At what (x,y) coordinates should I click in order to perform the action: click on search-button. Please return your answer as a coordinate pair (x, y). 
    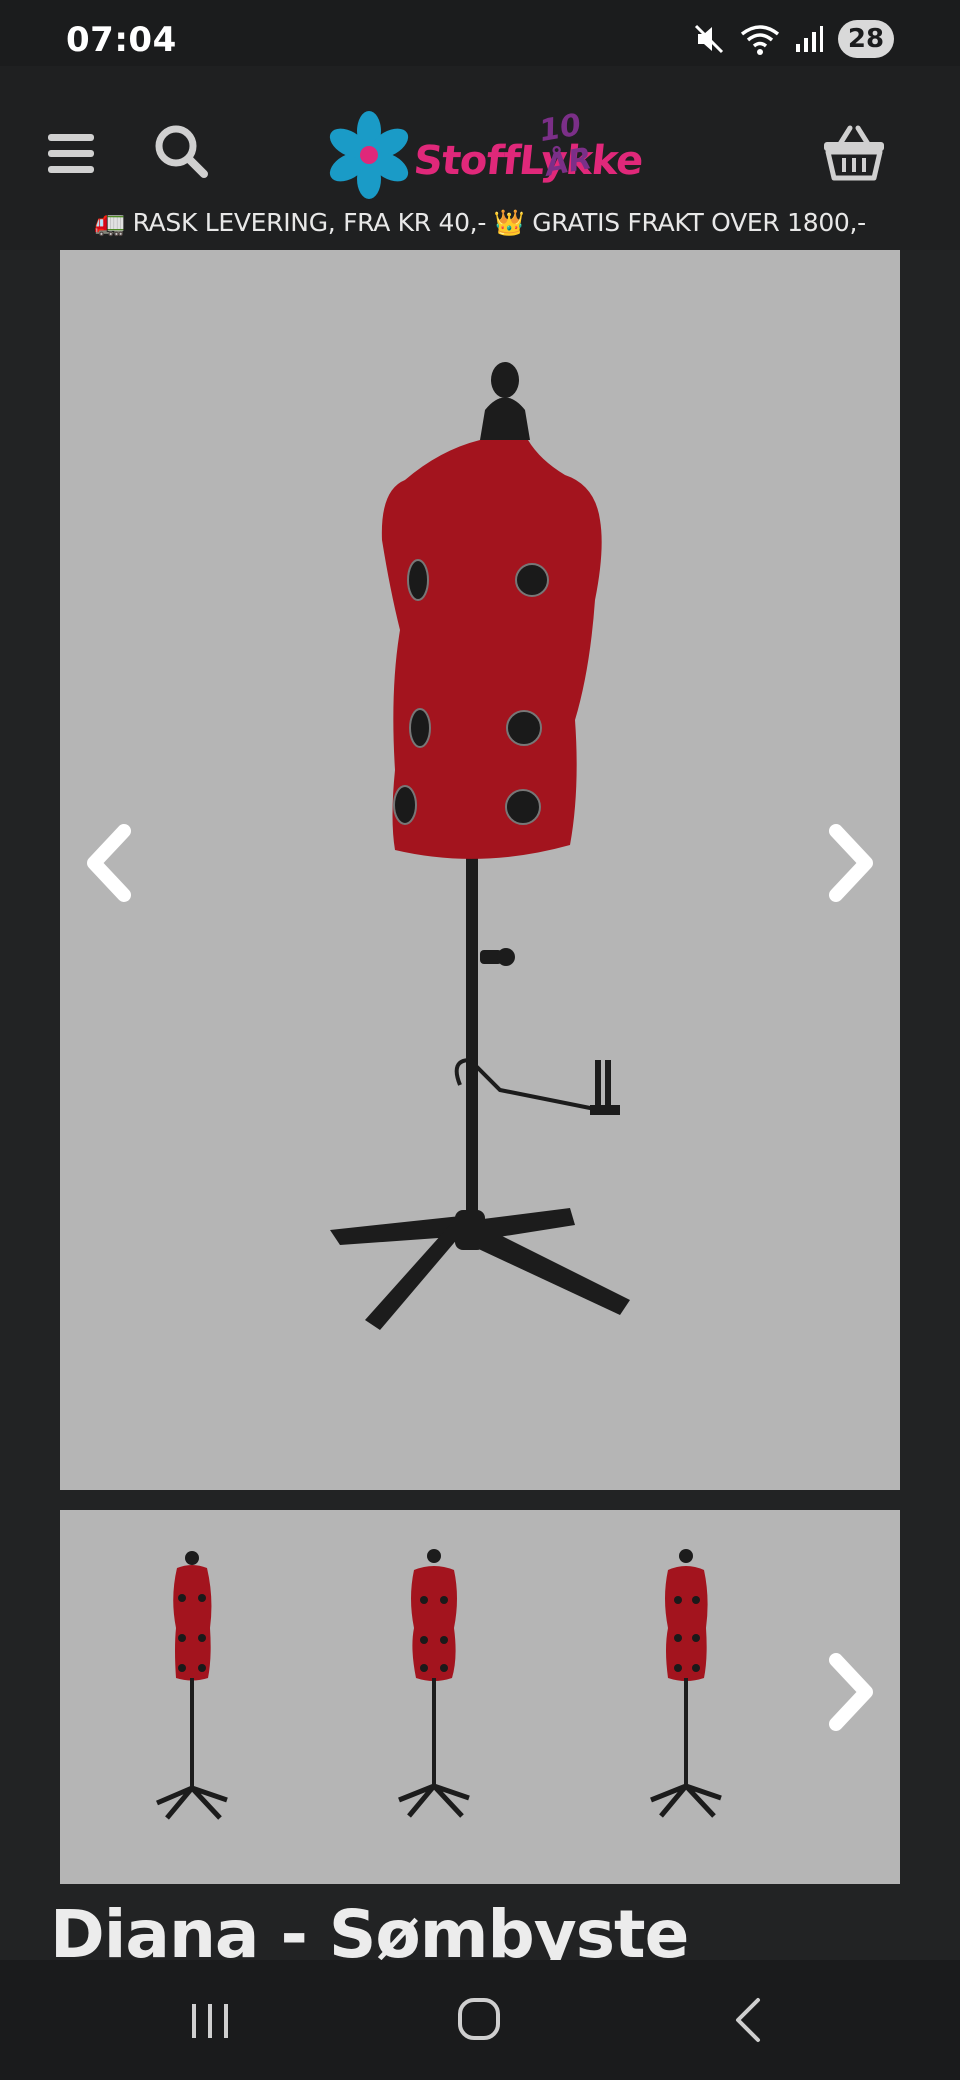
    Looking at the image, I should click on (182, 152).